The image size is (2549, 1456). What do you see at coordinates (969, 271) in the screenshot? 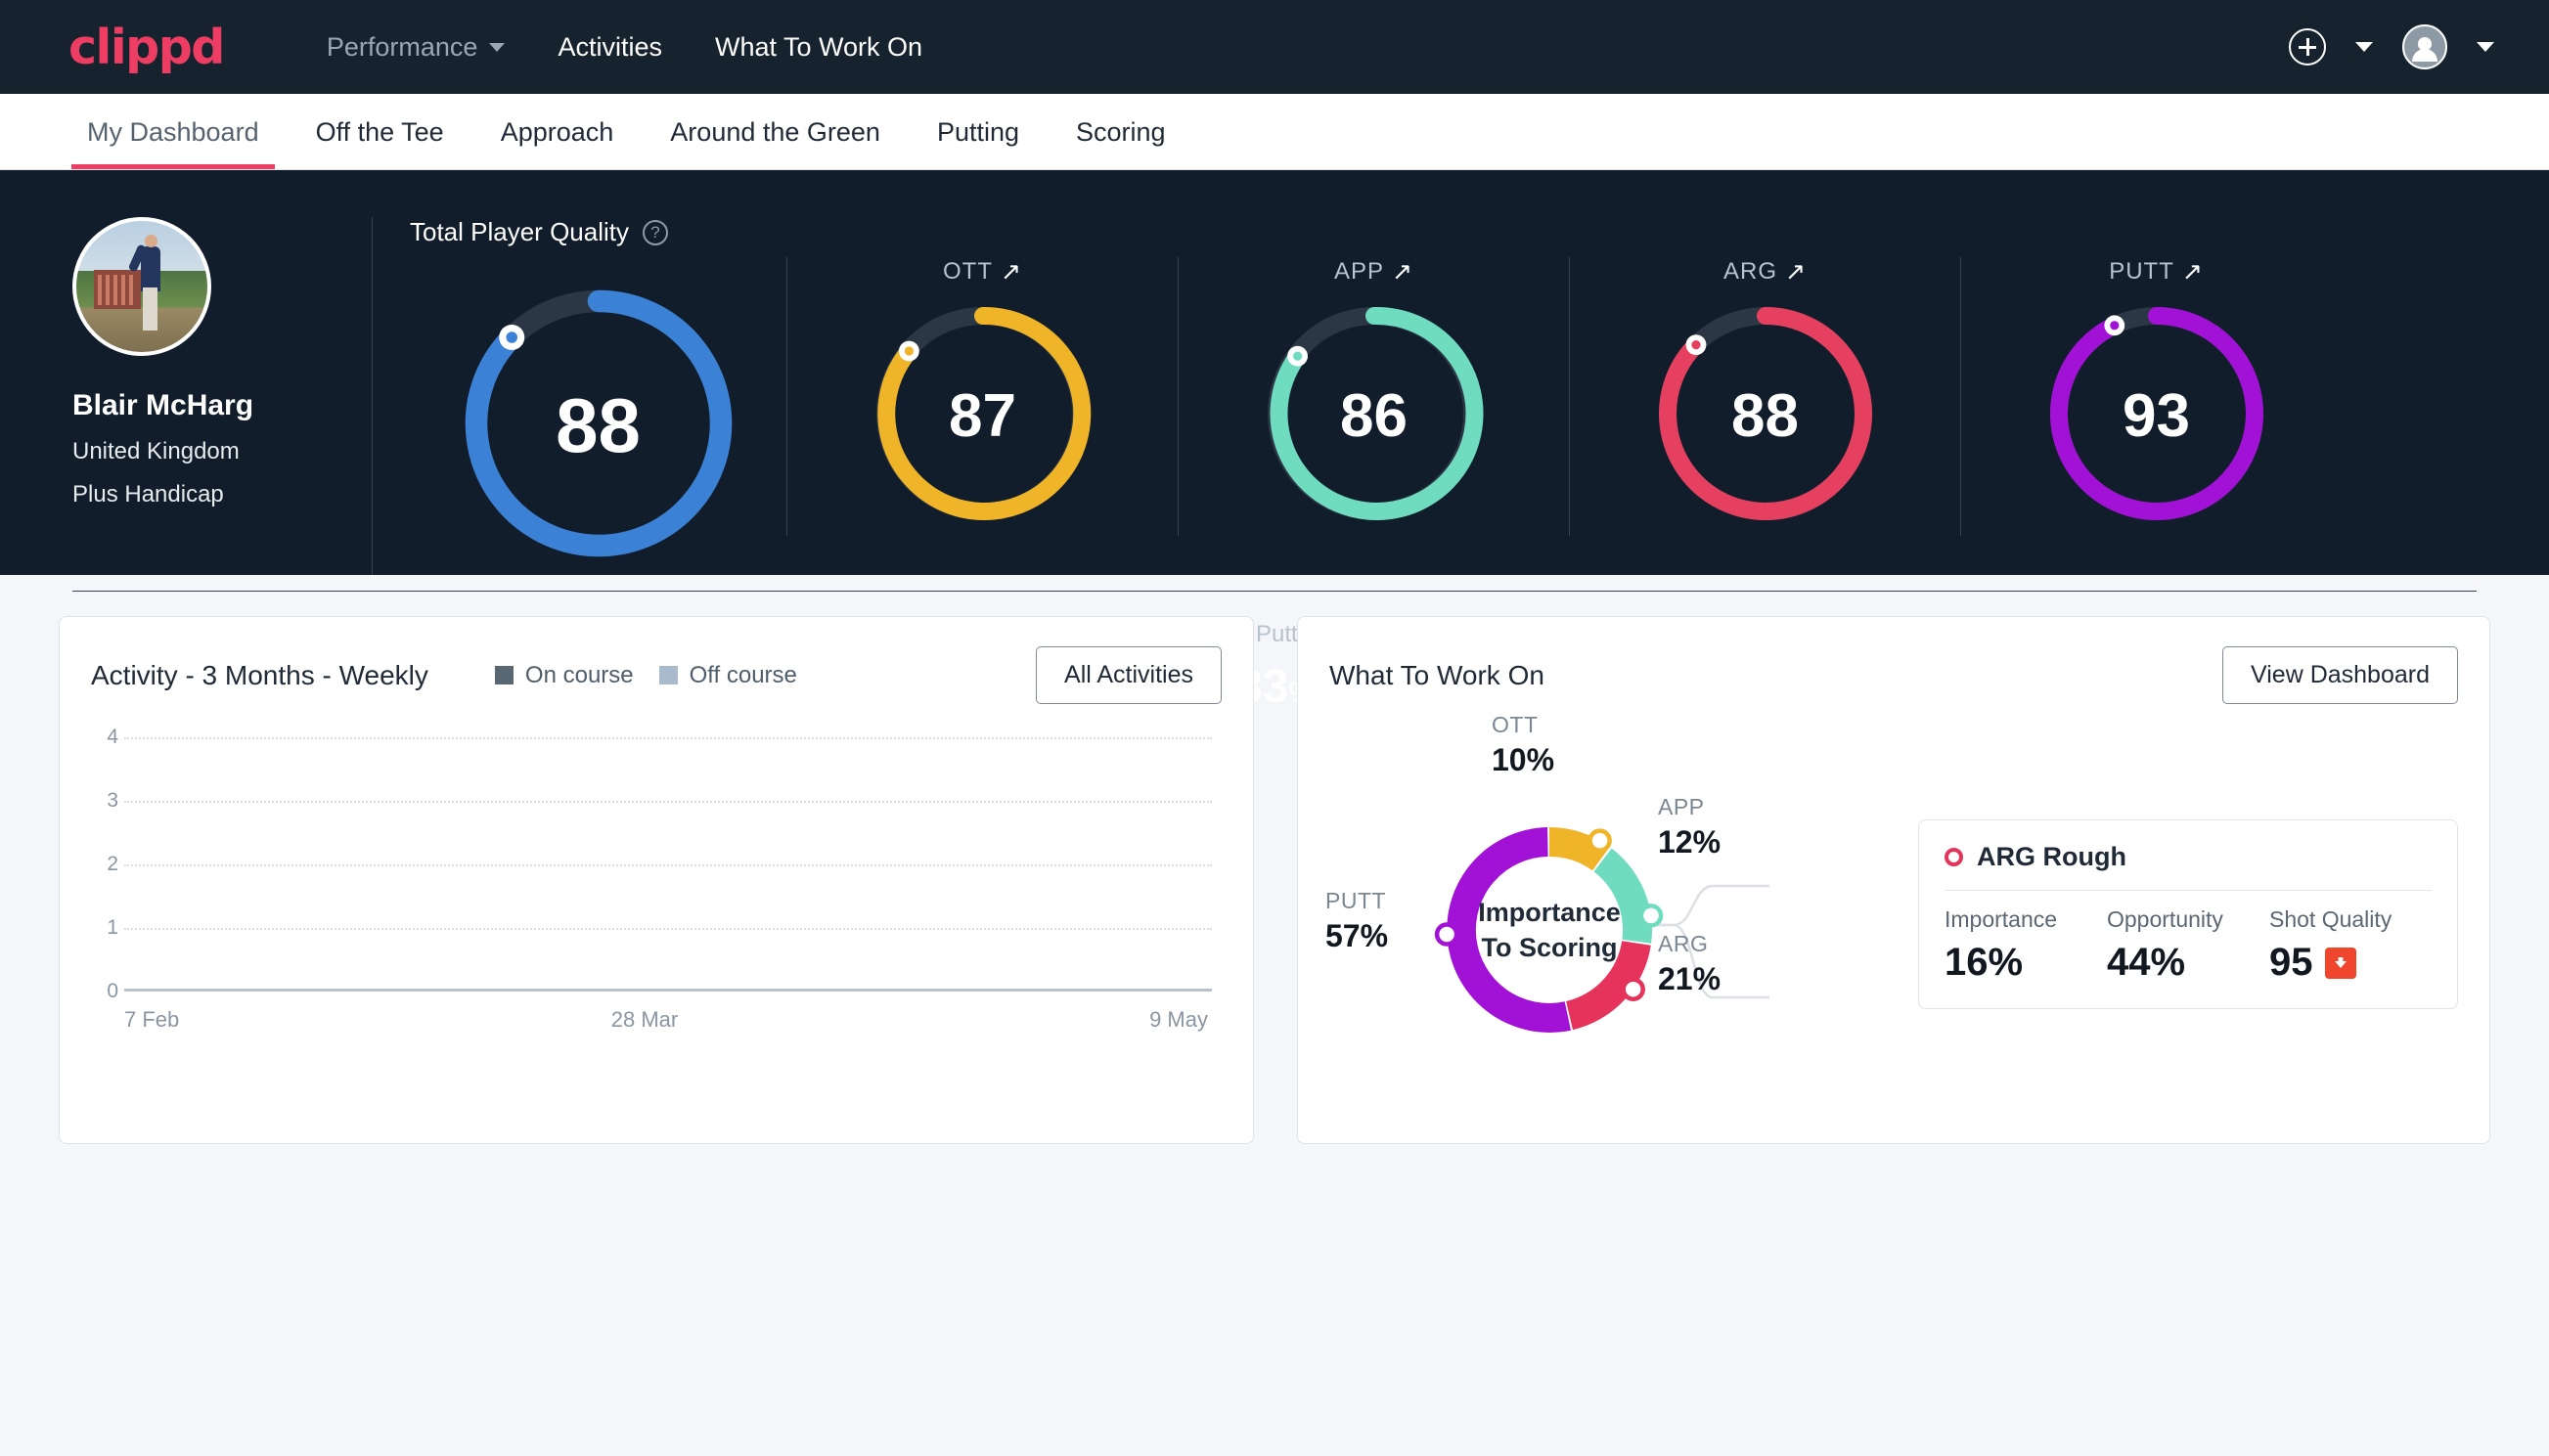
I see `gauge-ott-label: OTT` at bounding box center [969, 271].